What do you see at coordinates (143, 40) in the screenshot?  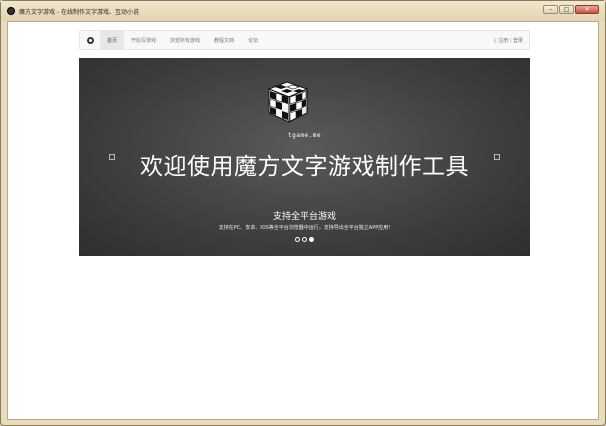 I see `nav-item-start-writing: 开始写游戏` at bounding box center [143, 40].